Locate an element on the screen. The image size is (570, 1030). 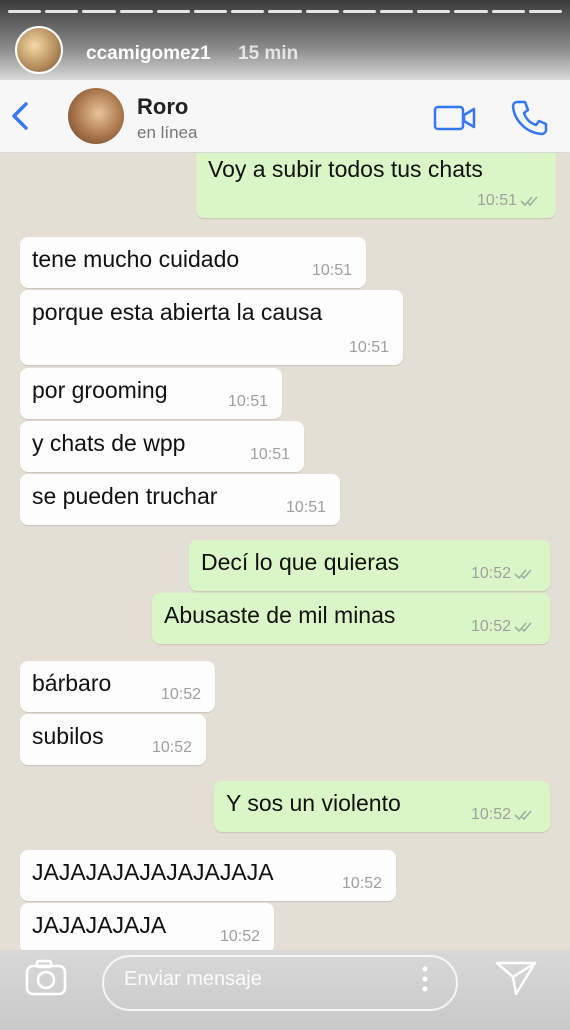
message-text: JAJAJAJAJAJAJAJAJA is located at coordinates (153, 872).